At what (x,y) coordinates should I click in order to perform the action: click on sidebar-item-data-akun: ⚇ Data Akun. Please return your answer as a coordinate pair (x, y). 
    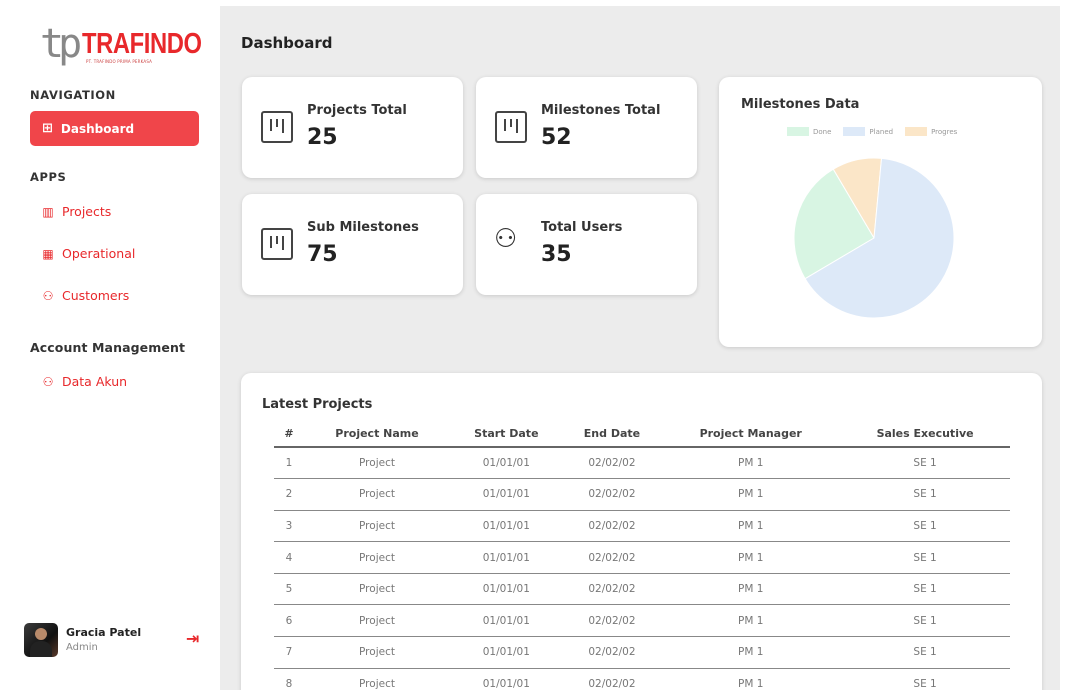
    Looking at the image, I should click on (84, 381).